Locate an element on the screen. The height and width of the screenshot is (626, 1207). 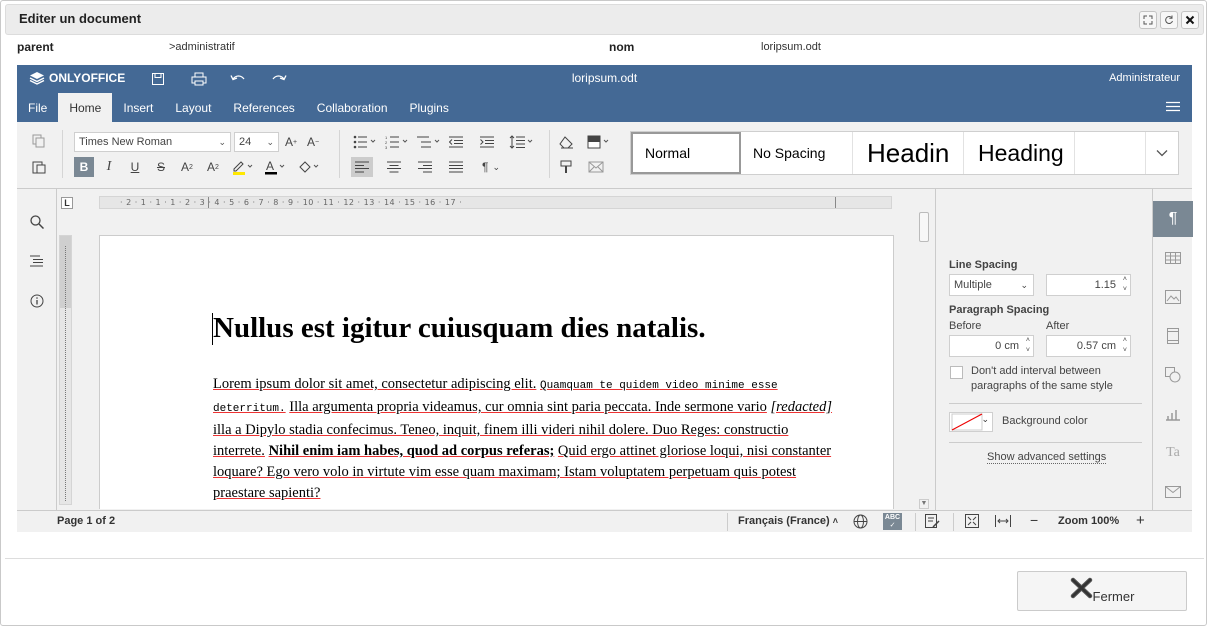
mail-merge-settings-icon is located at coordinates (1173, 492).